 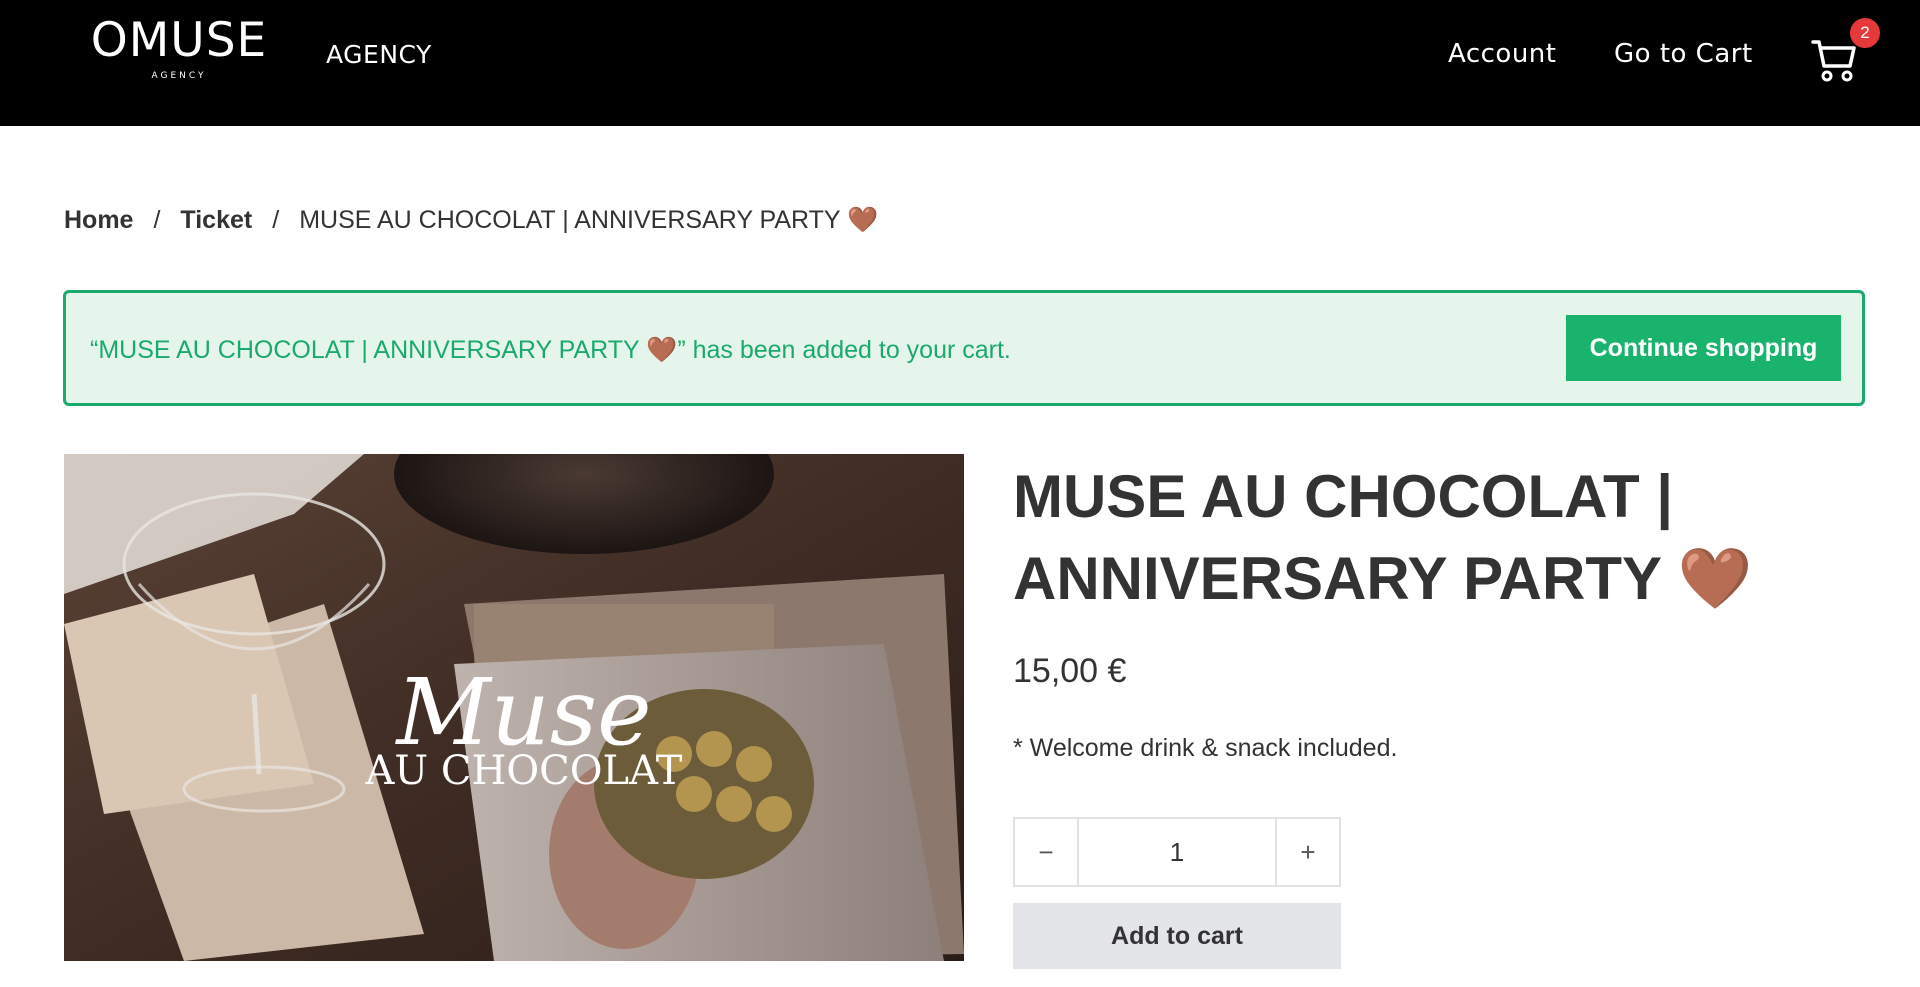 What do you see at coordinates (1502, 54) in the screenshot?
I see `nav-account-link: Account` at bounding box center [1502, 54].